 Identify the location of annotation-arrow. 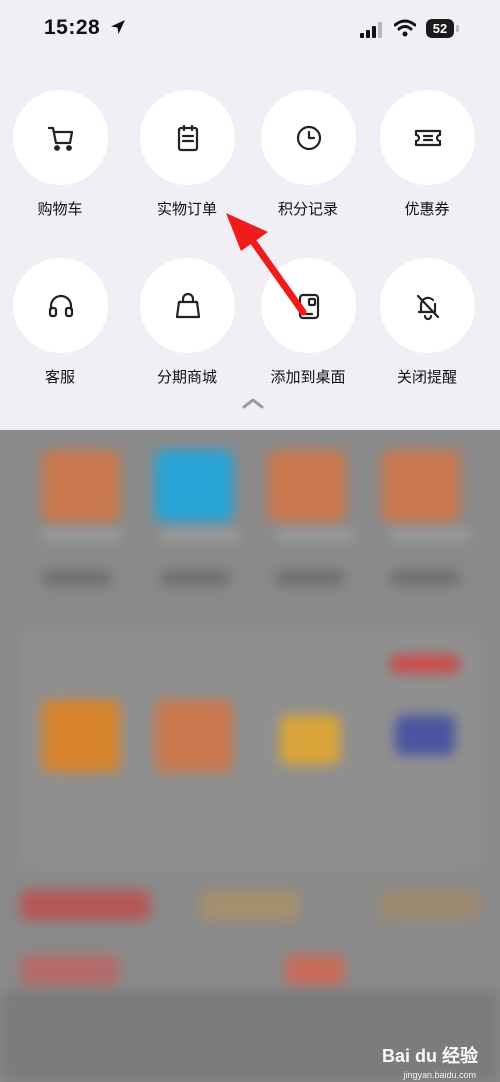
(266, 264).